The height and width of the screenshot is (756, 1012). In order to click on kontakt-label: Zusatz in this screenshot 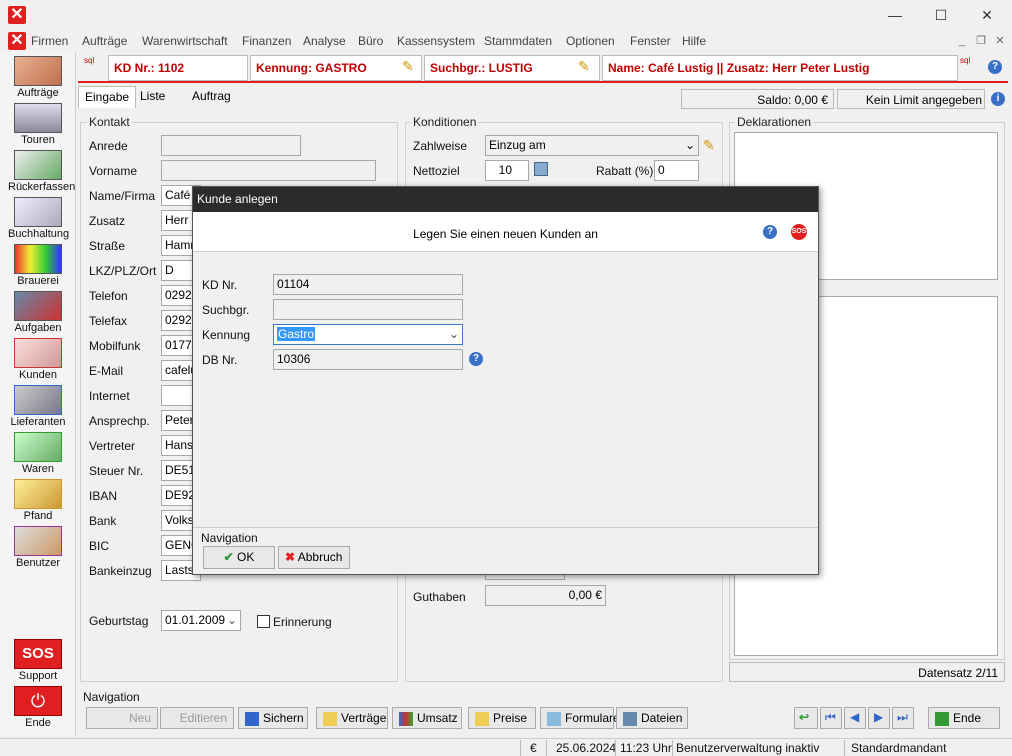, I will do `click(107, 221)`.